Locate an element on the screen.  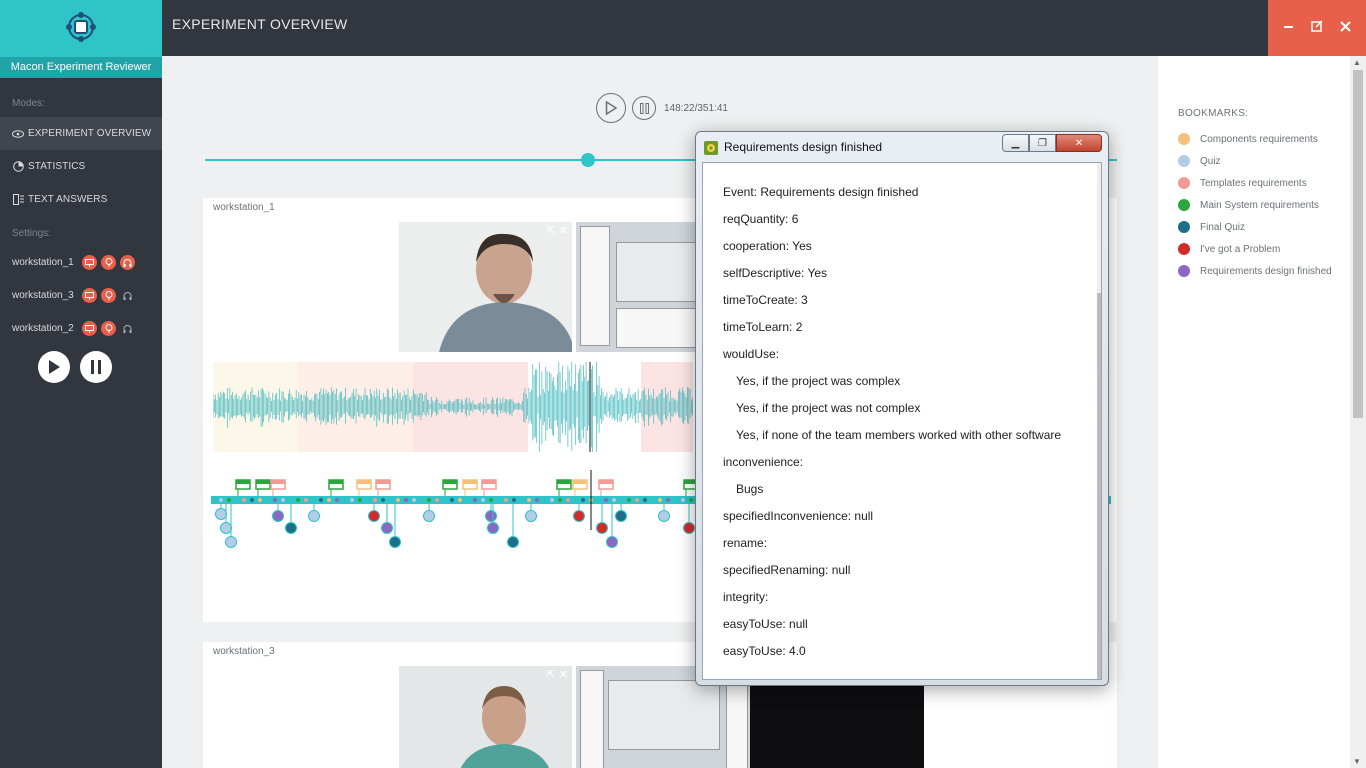
dialog-line: integrity: is located at coordinates (746, 597).